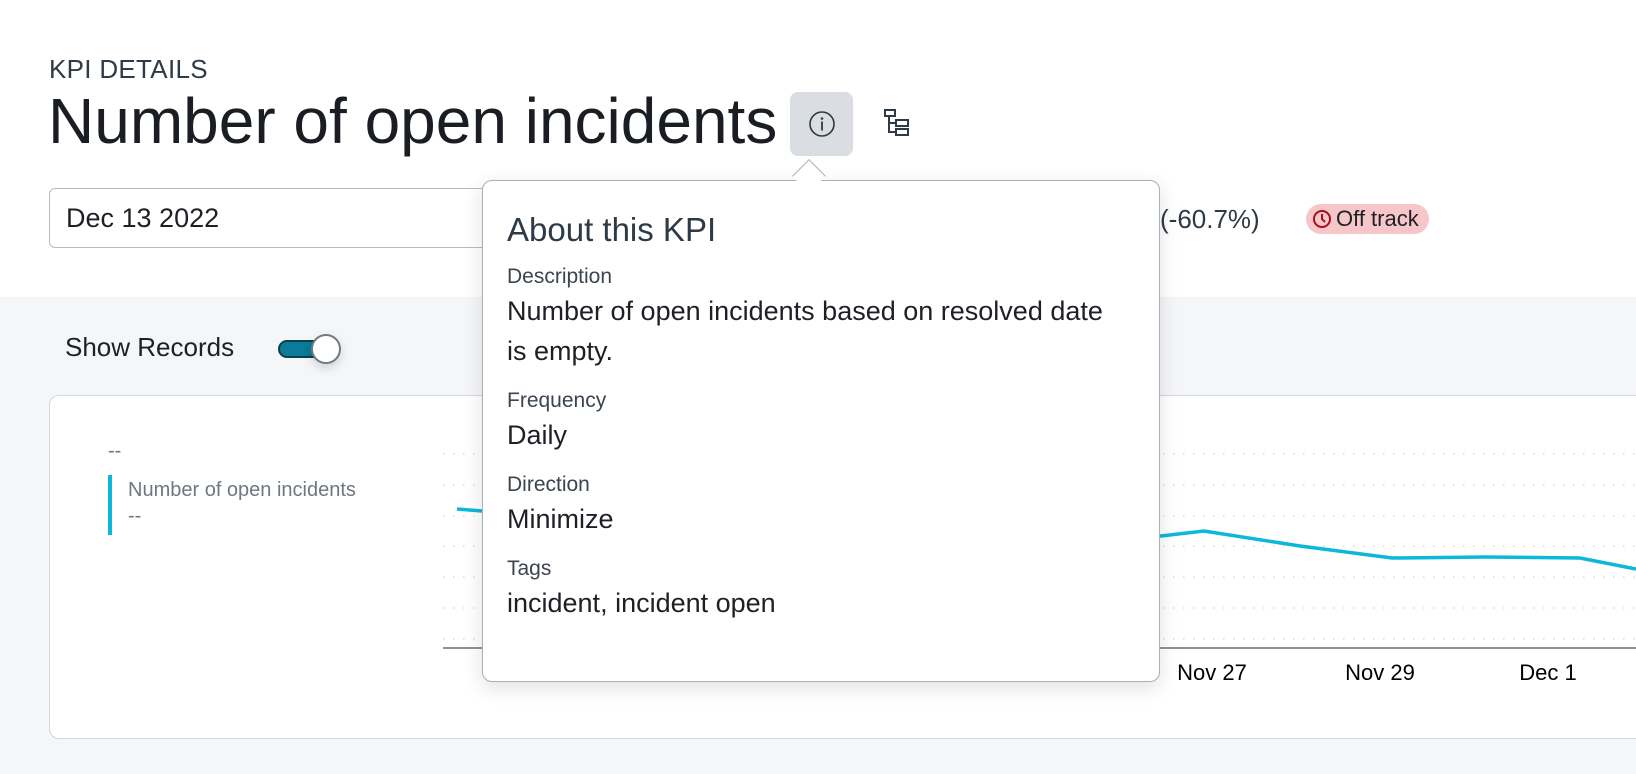  What do you see at coordinates (560, 519) in the screenshot?
I see `direction-value: Minimize` at bounding box center [560, 519].